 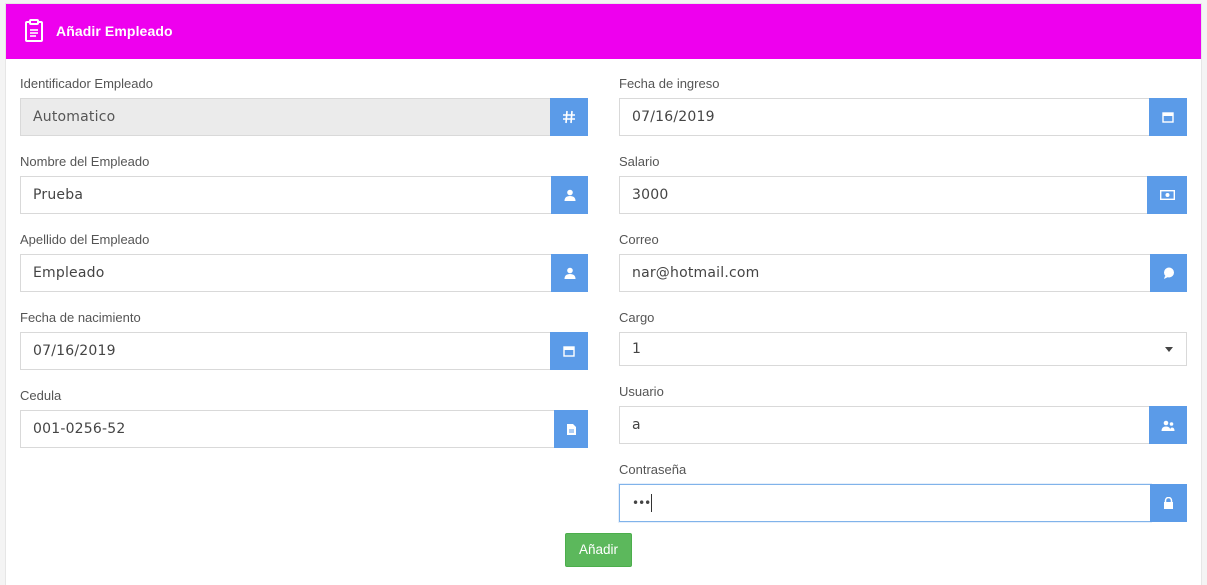 I want to click on hash-icon, so click(x=569, y=117).